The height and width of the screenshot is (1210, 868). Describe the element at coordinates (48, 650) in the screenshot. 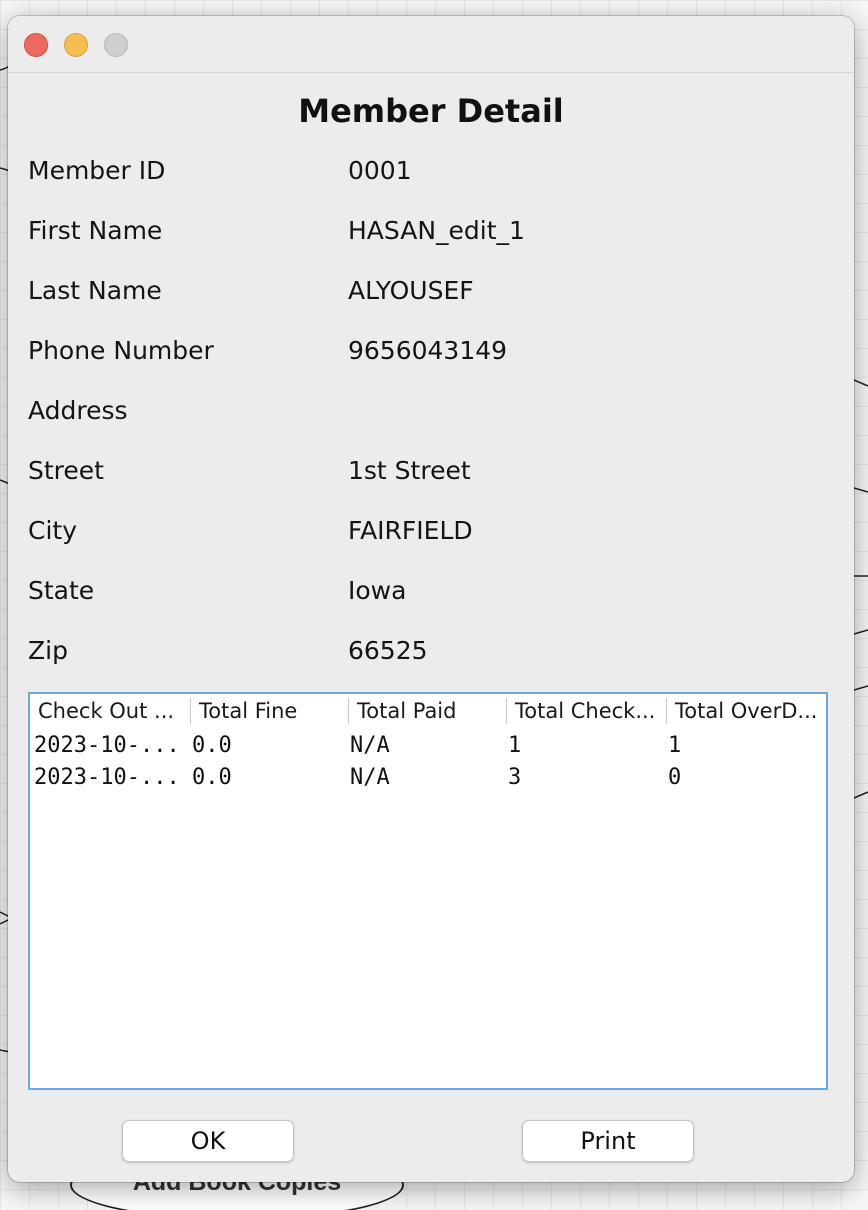

I see `zip-label: Zip` at that location.